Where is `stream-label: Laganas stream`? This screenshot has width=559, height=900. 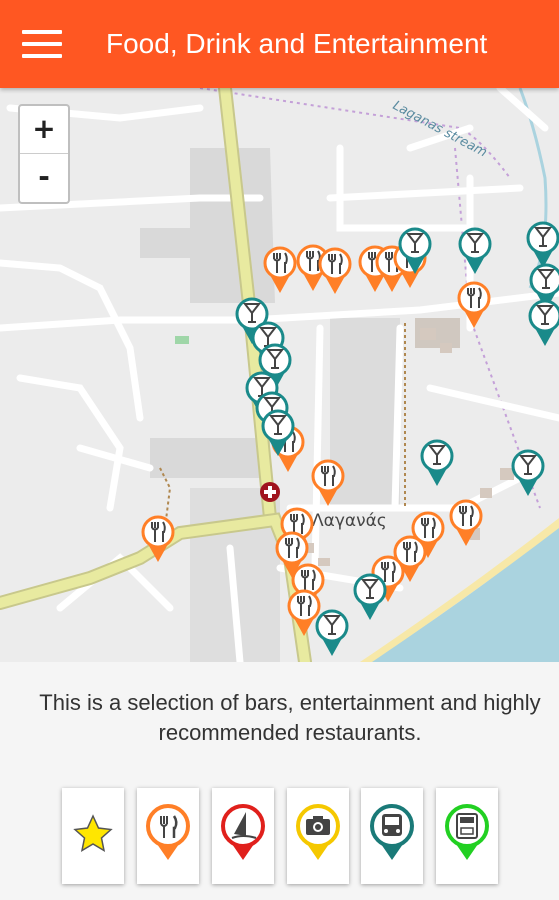 stream-label: Laganas stream is located at coordinates (439, 129).